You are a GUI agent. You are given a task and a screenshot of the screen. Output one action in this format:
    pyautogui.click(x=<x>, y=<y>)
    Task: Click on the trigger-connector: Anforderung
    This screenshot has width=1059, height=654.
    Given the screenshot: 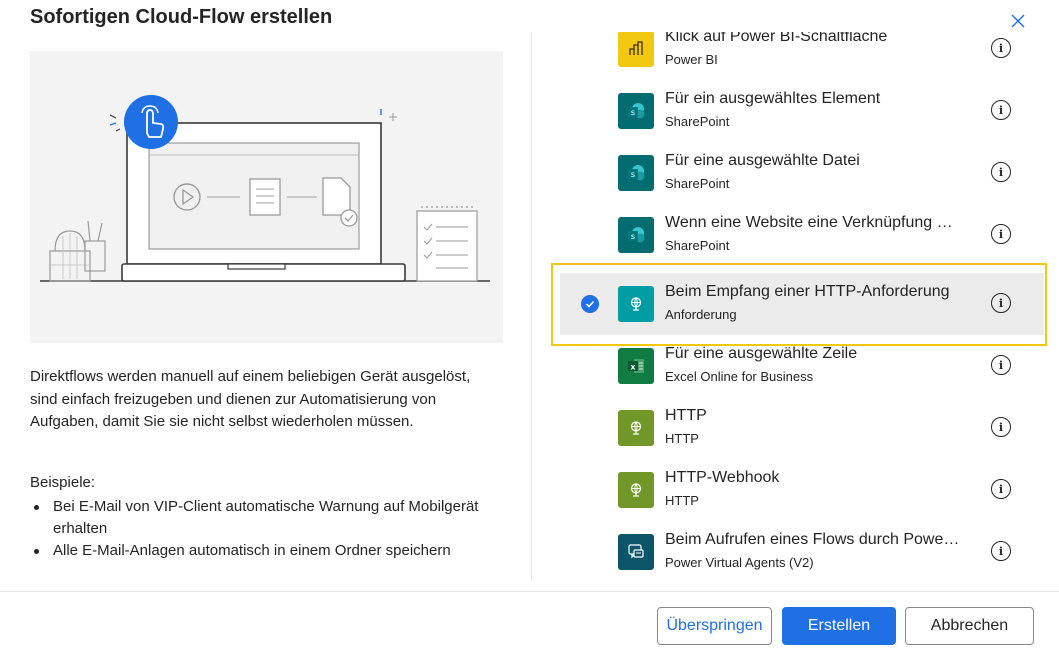 What is the action you would take?
    pyautogui.click(x=701, y=314)
    